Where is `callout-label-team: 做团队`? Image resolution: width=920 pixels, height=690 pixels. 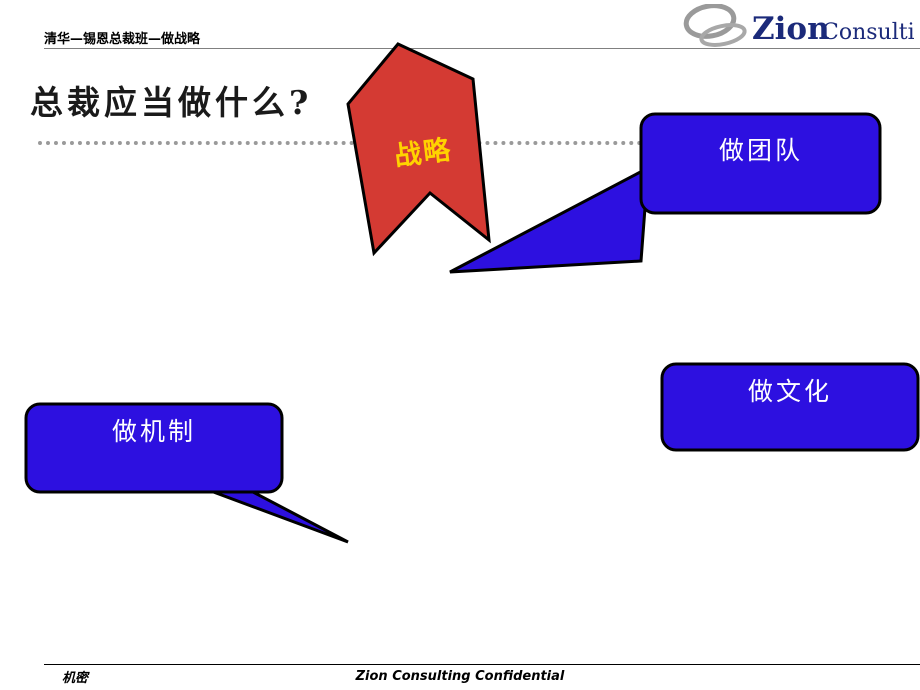
callout-label-team: 做团队 is located at coordinates (760, 150).